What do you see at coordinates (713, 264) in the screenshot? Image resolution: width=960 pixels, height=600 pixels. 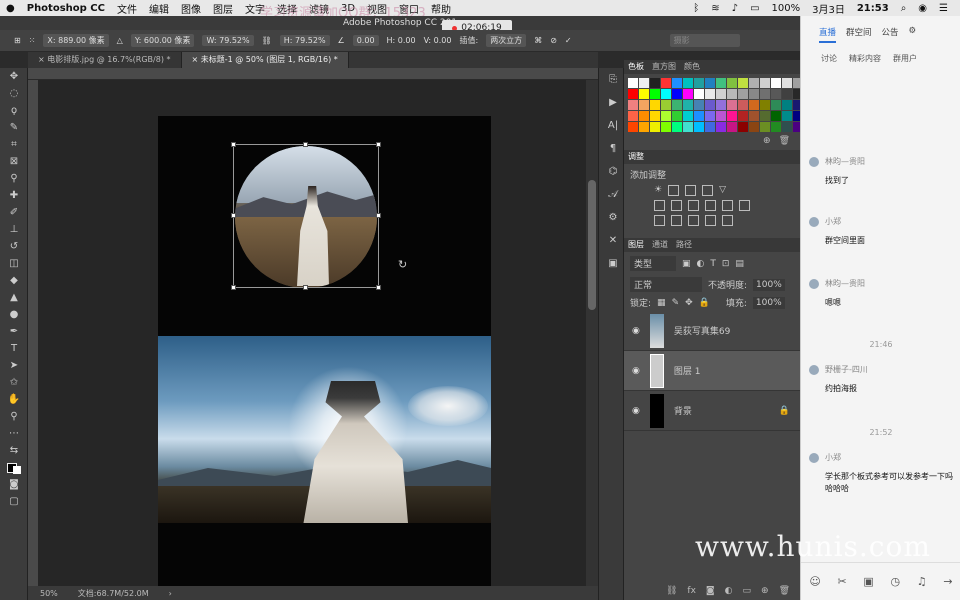 I see `filter-type-icon: T` at bounding box center [713, 264].